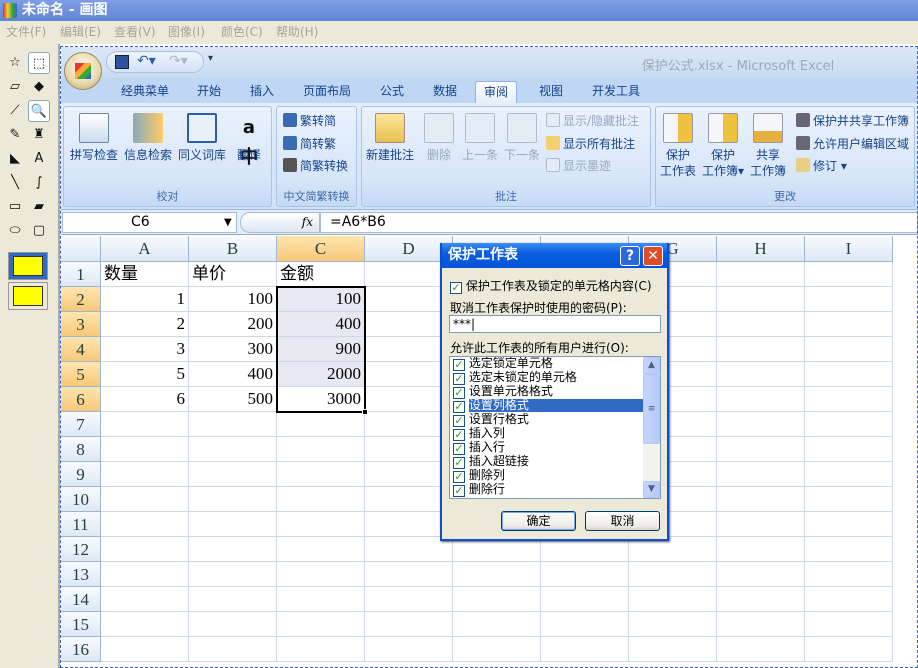 The height and width of the screenshot is (668, 918). What do you see at coordinates (409, 599) in the screenshot?
I see `cell-D14` at bounding box center [409, 599].